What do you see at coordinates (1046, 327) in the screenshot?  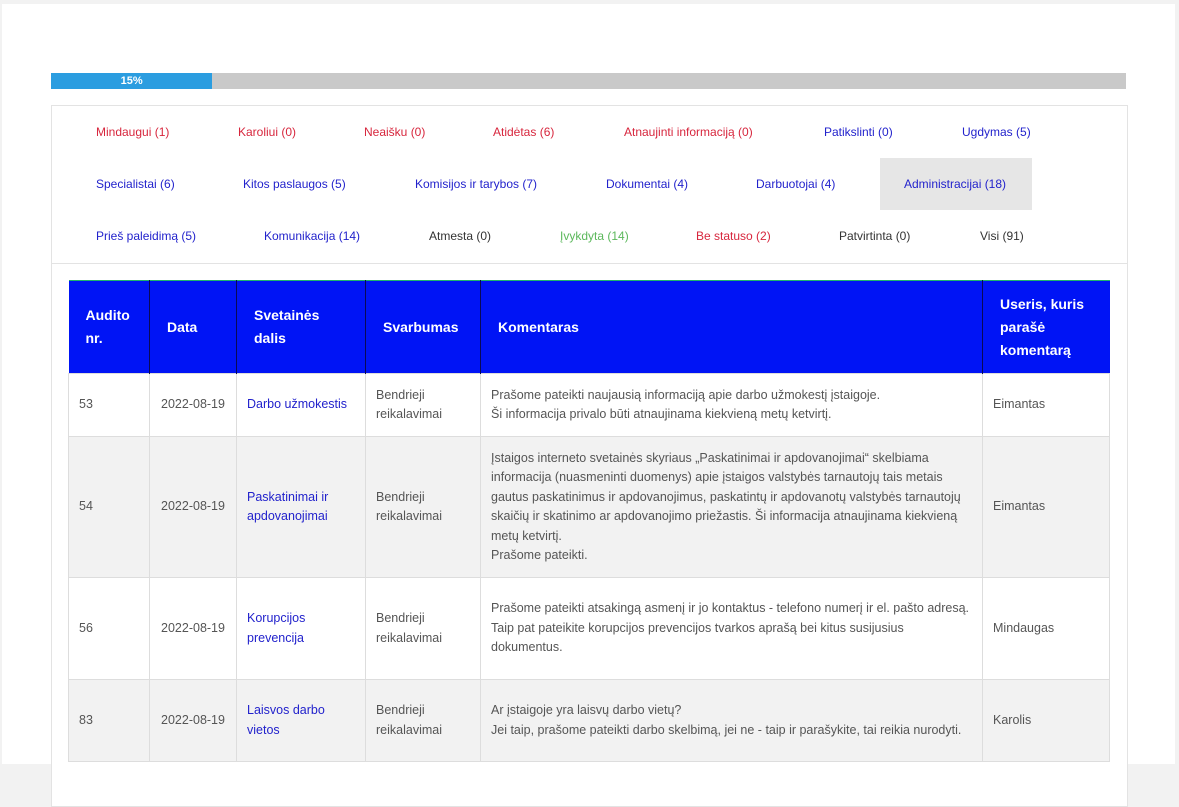 I see `col-header-user: Useris, kuris parašė komentarą` at bounding box center [1046, 327].